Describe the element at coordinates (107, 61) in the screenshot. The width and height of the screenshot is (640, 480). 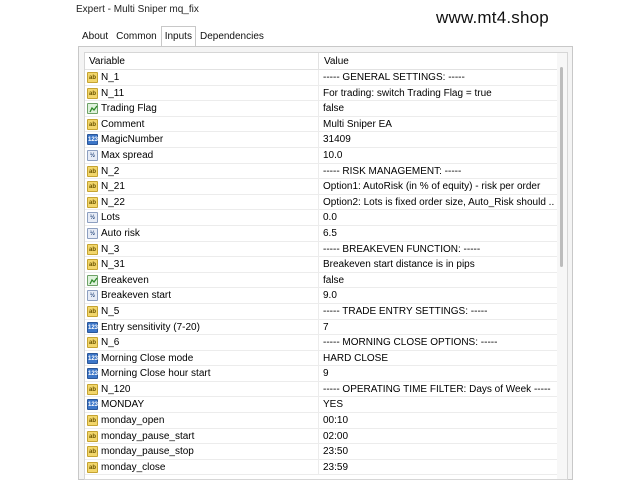
I see `column-header-variable: Variable` at that location.